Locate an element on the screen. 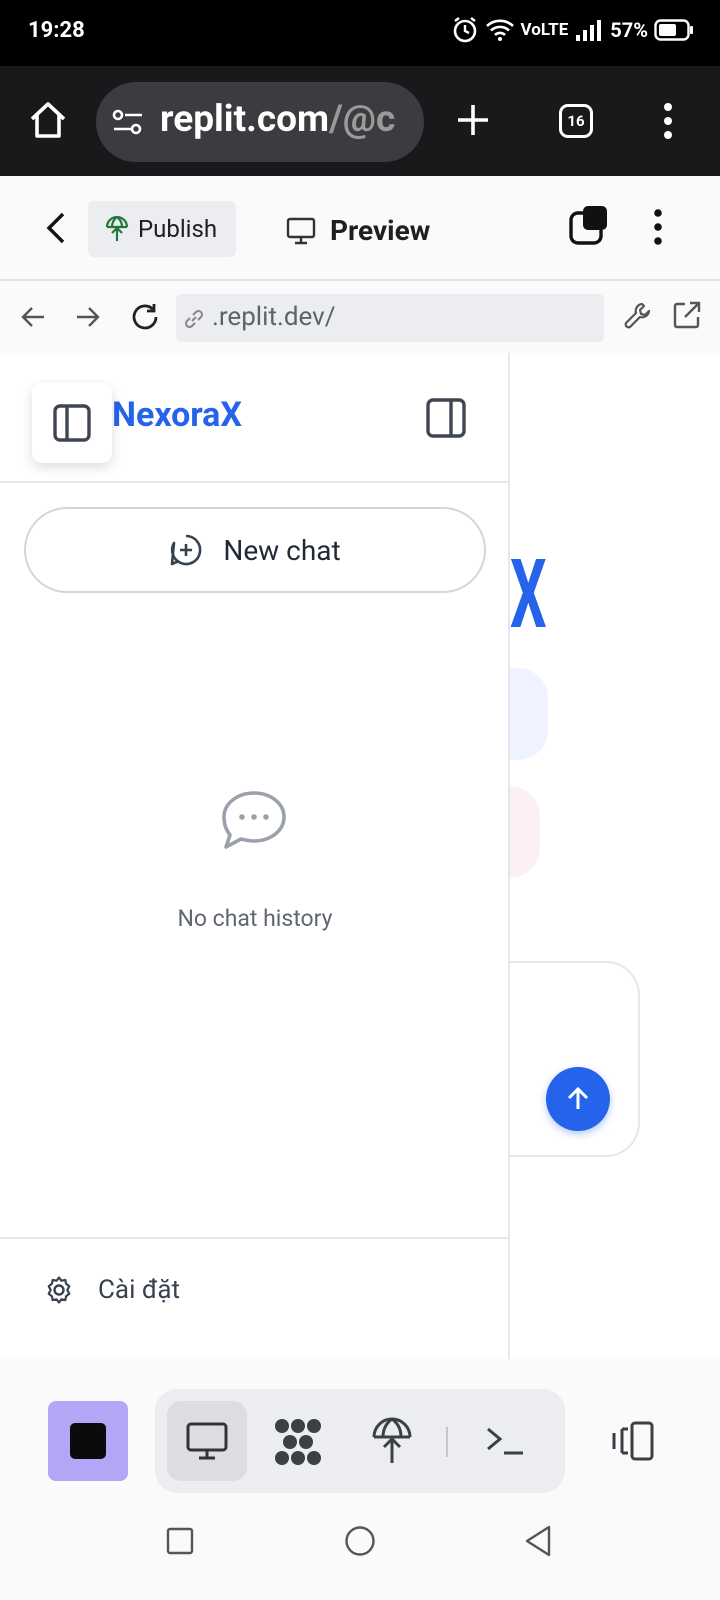  new-chat-button: New chat is located at coordinates (255, 550).